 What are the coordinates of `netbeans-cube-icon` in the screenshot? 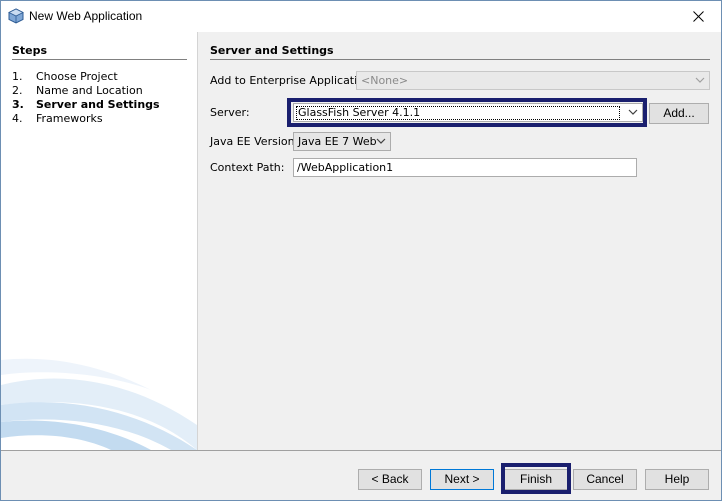 It's located at (16, 16).